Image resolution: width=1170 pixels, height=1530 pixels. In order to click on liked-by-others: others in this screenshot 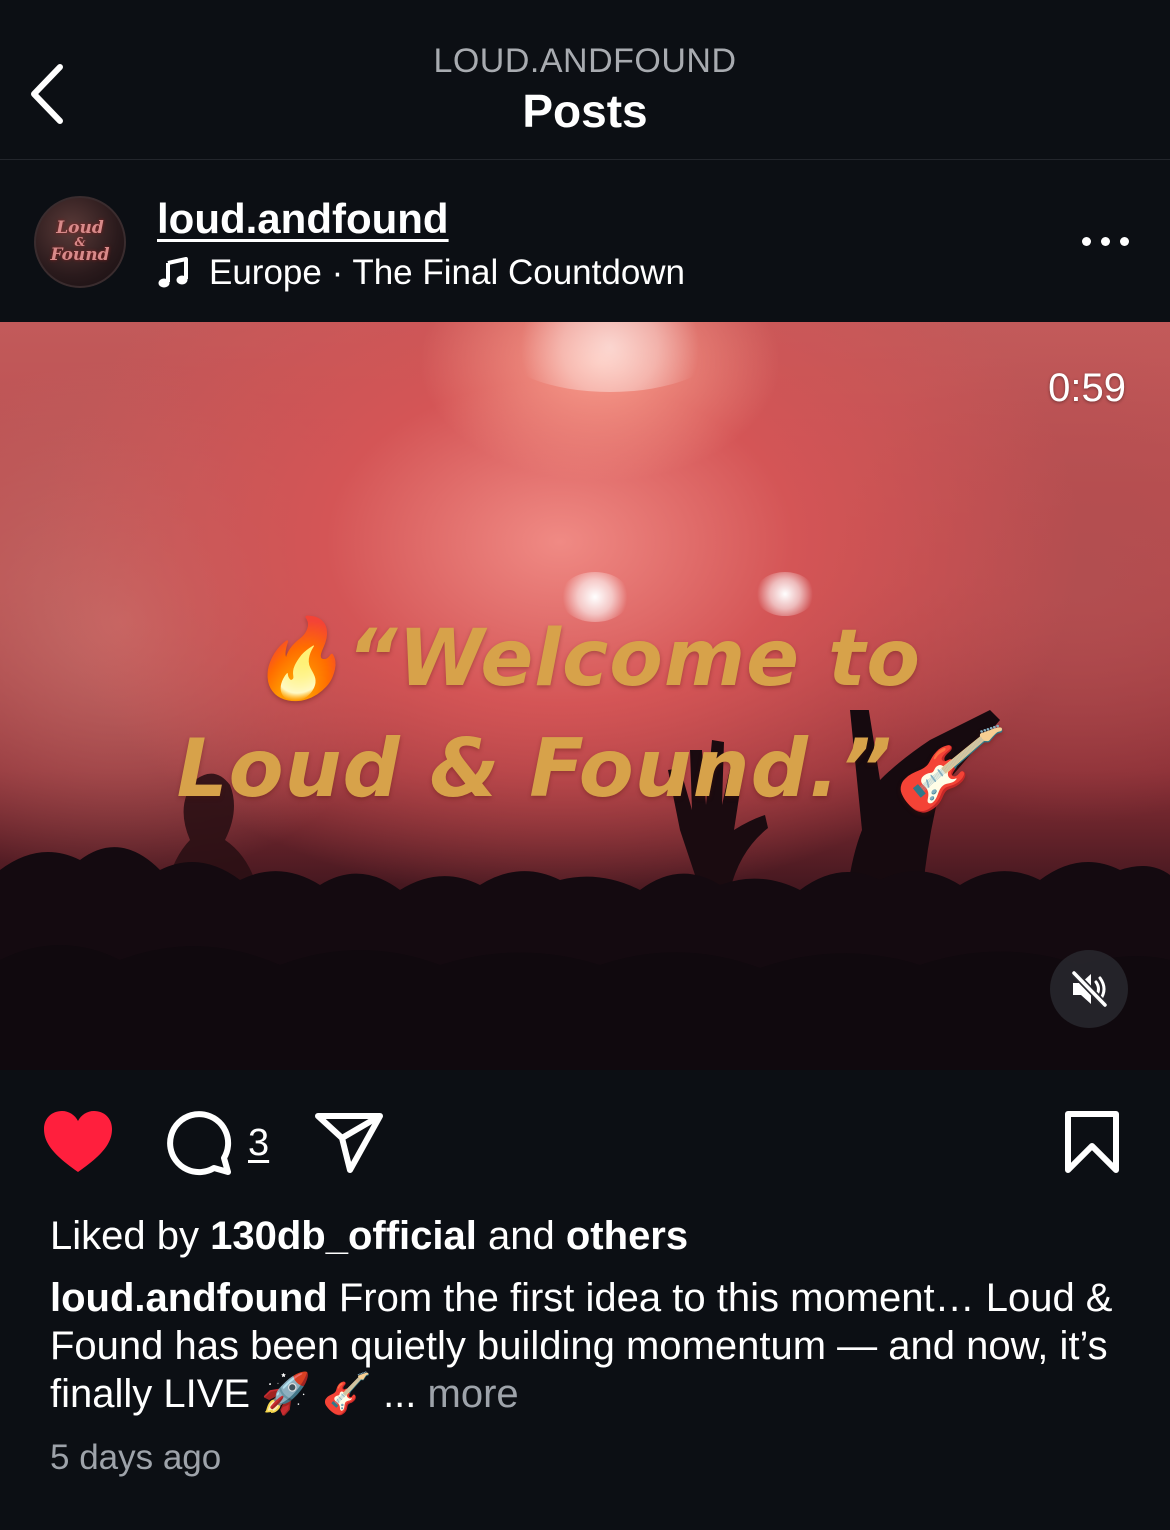, I will do `click(627, 1236)`.